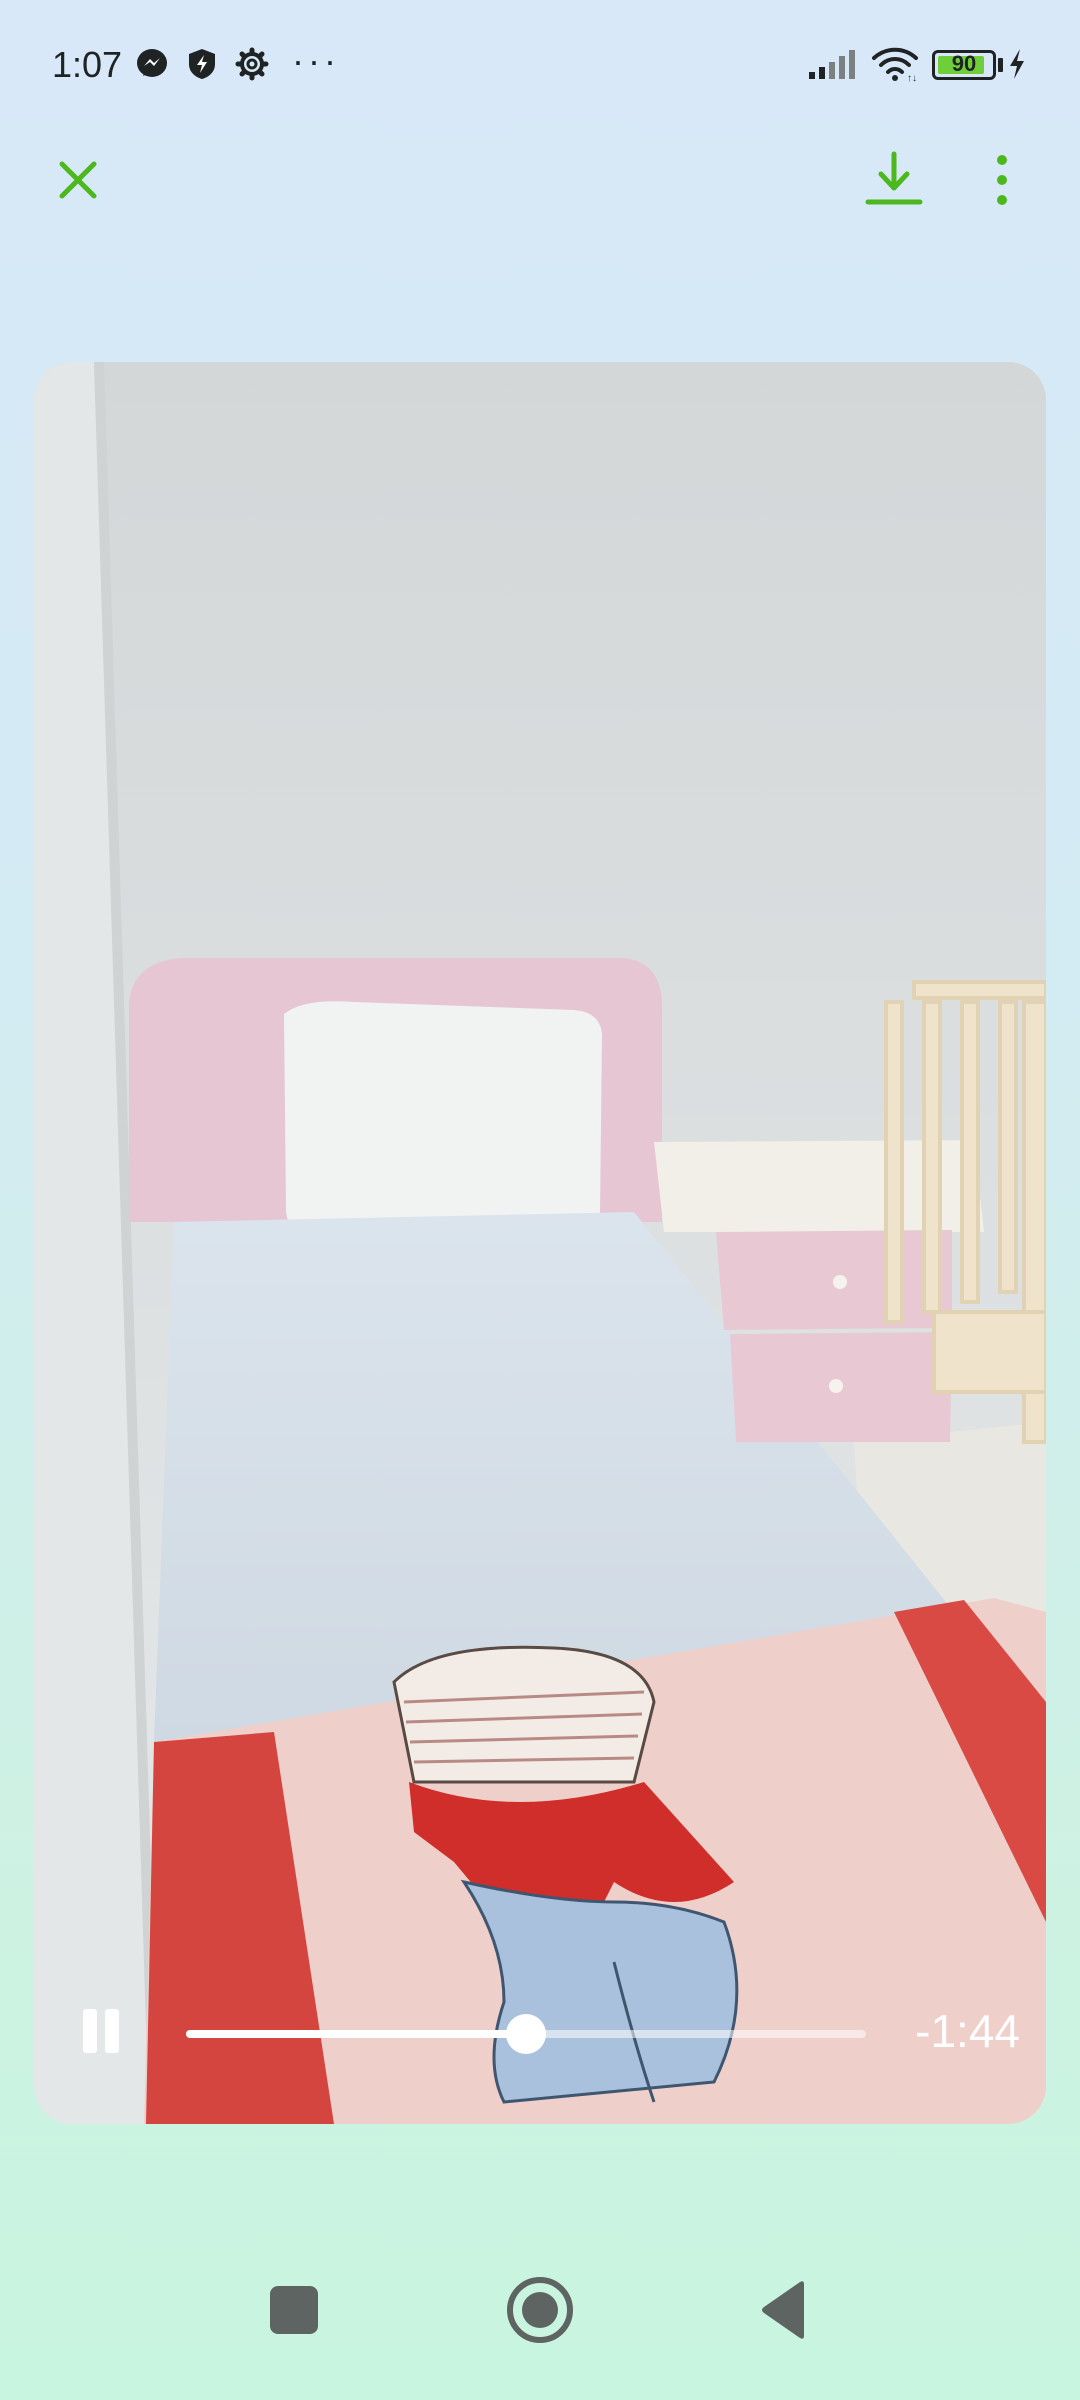  I want to click on battery-icon: 90, so click(964, 65).